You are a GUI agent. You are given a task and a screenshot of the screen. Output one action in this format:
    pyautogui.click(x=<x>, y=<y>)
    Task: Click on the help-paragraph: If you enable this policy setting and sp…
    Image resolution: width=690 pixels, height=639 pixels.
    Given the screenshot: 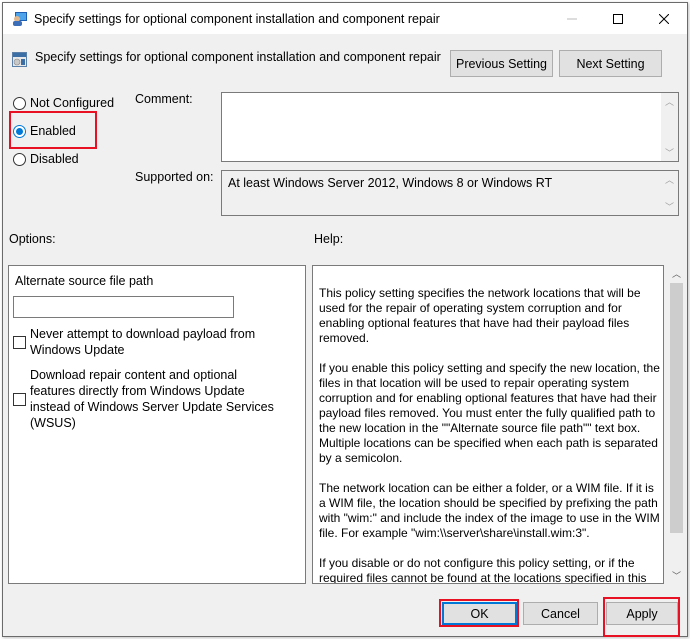 What is the action you would take?
    pyautogui.click(x=489, y=413)
    